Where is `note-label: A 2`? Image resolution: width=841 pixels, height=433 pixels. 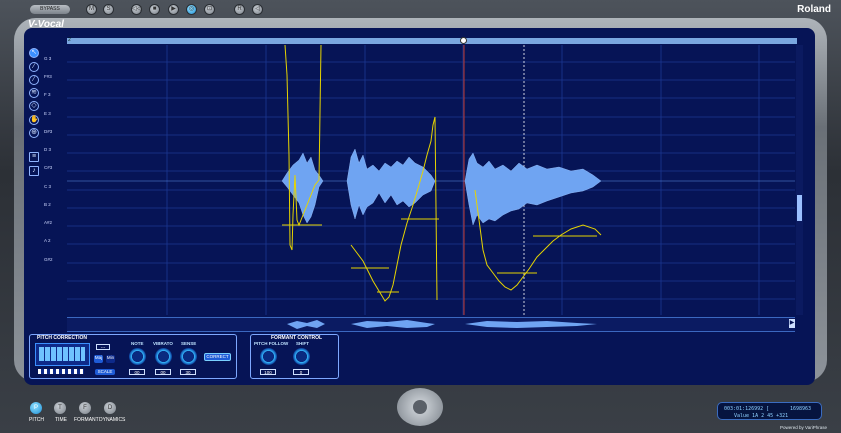
note-label: A 2 is located at coordinates (47, 240).